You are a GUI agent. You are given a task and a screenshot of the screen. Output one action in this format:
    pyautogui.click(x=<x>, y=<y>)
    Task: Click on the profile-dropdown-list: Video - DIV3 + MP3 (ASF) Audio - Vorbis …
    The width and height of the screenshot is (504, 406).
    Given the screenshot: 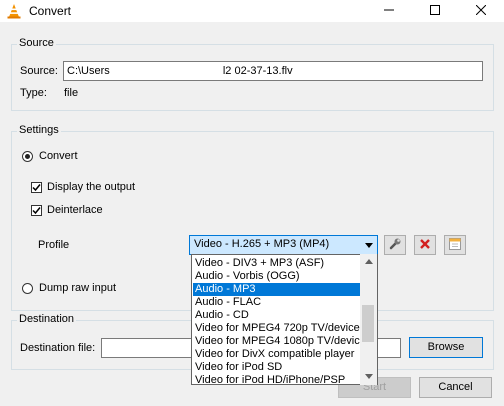 What is the action you would take?
    pyautogui.click(x=284, y=319)
    